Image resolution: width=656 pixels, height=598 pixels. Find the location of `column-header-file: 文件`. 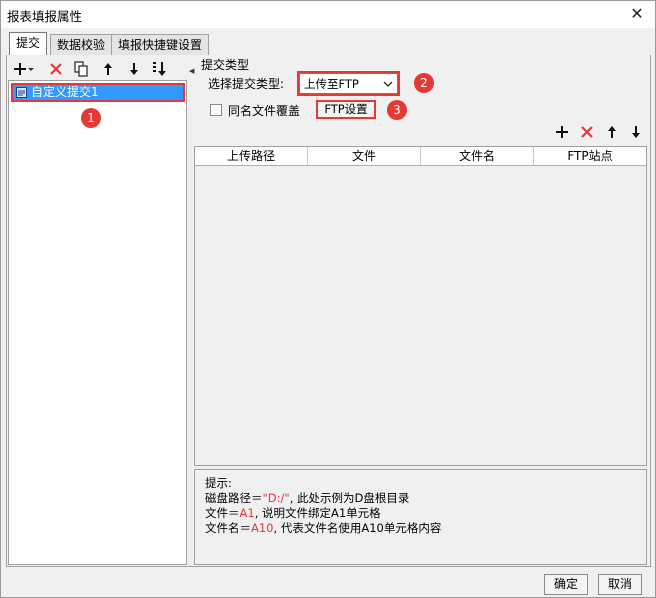

column-header-file: 文件 is located at coordinates (364, 156).